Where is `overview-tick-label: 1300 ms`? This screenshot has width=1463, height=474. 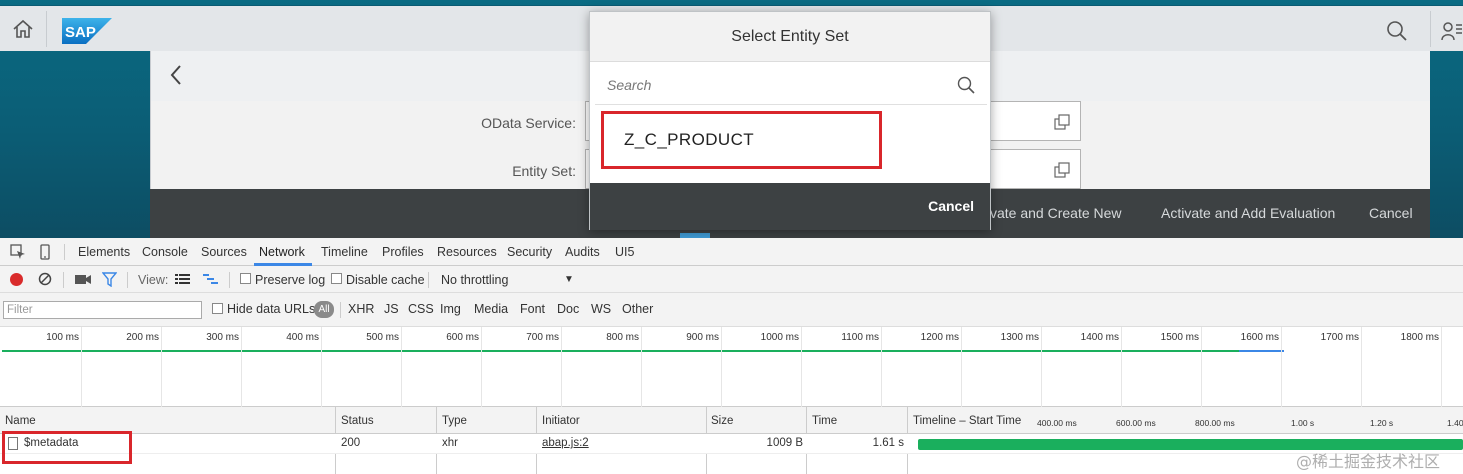
overview-tick-label: 1300 ms is located at coordinates (1019, 337).